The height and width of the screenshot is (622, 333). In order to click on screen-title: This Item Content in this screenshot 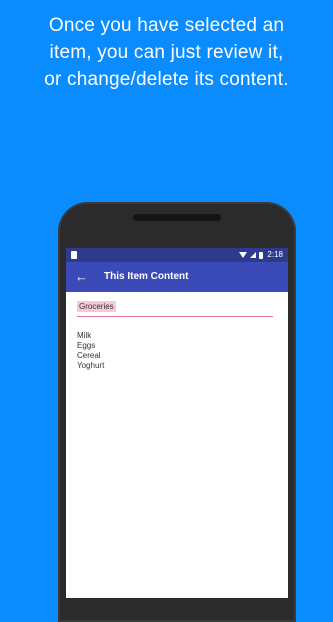, I will do `click(146, 276)`.